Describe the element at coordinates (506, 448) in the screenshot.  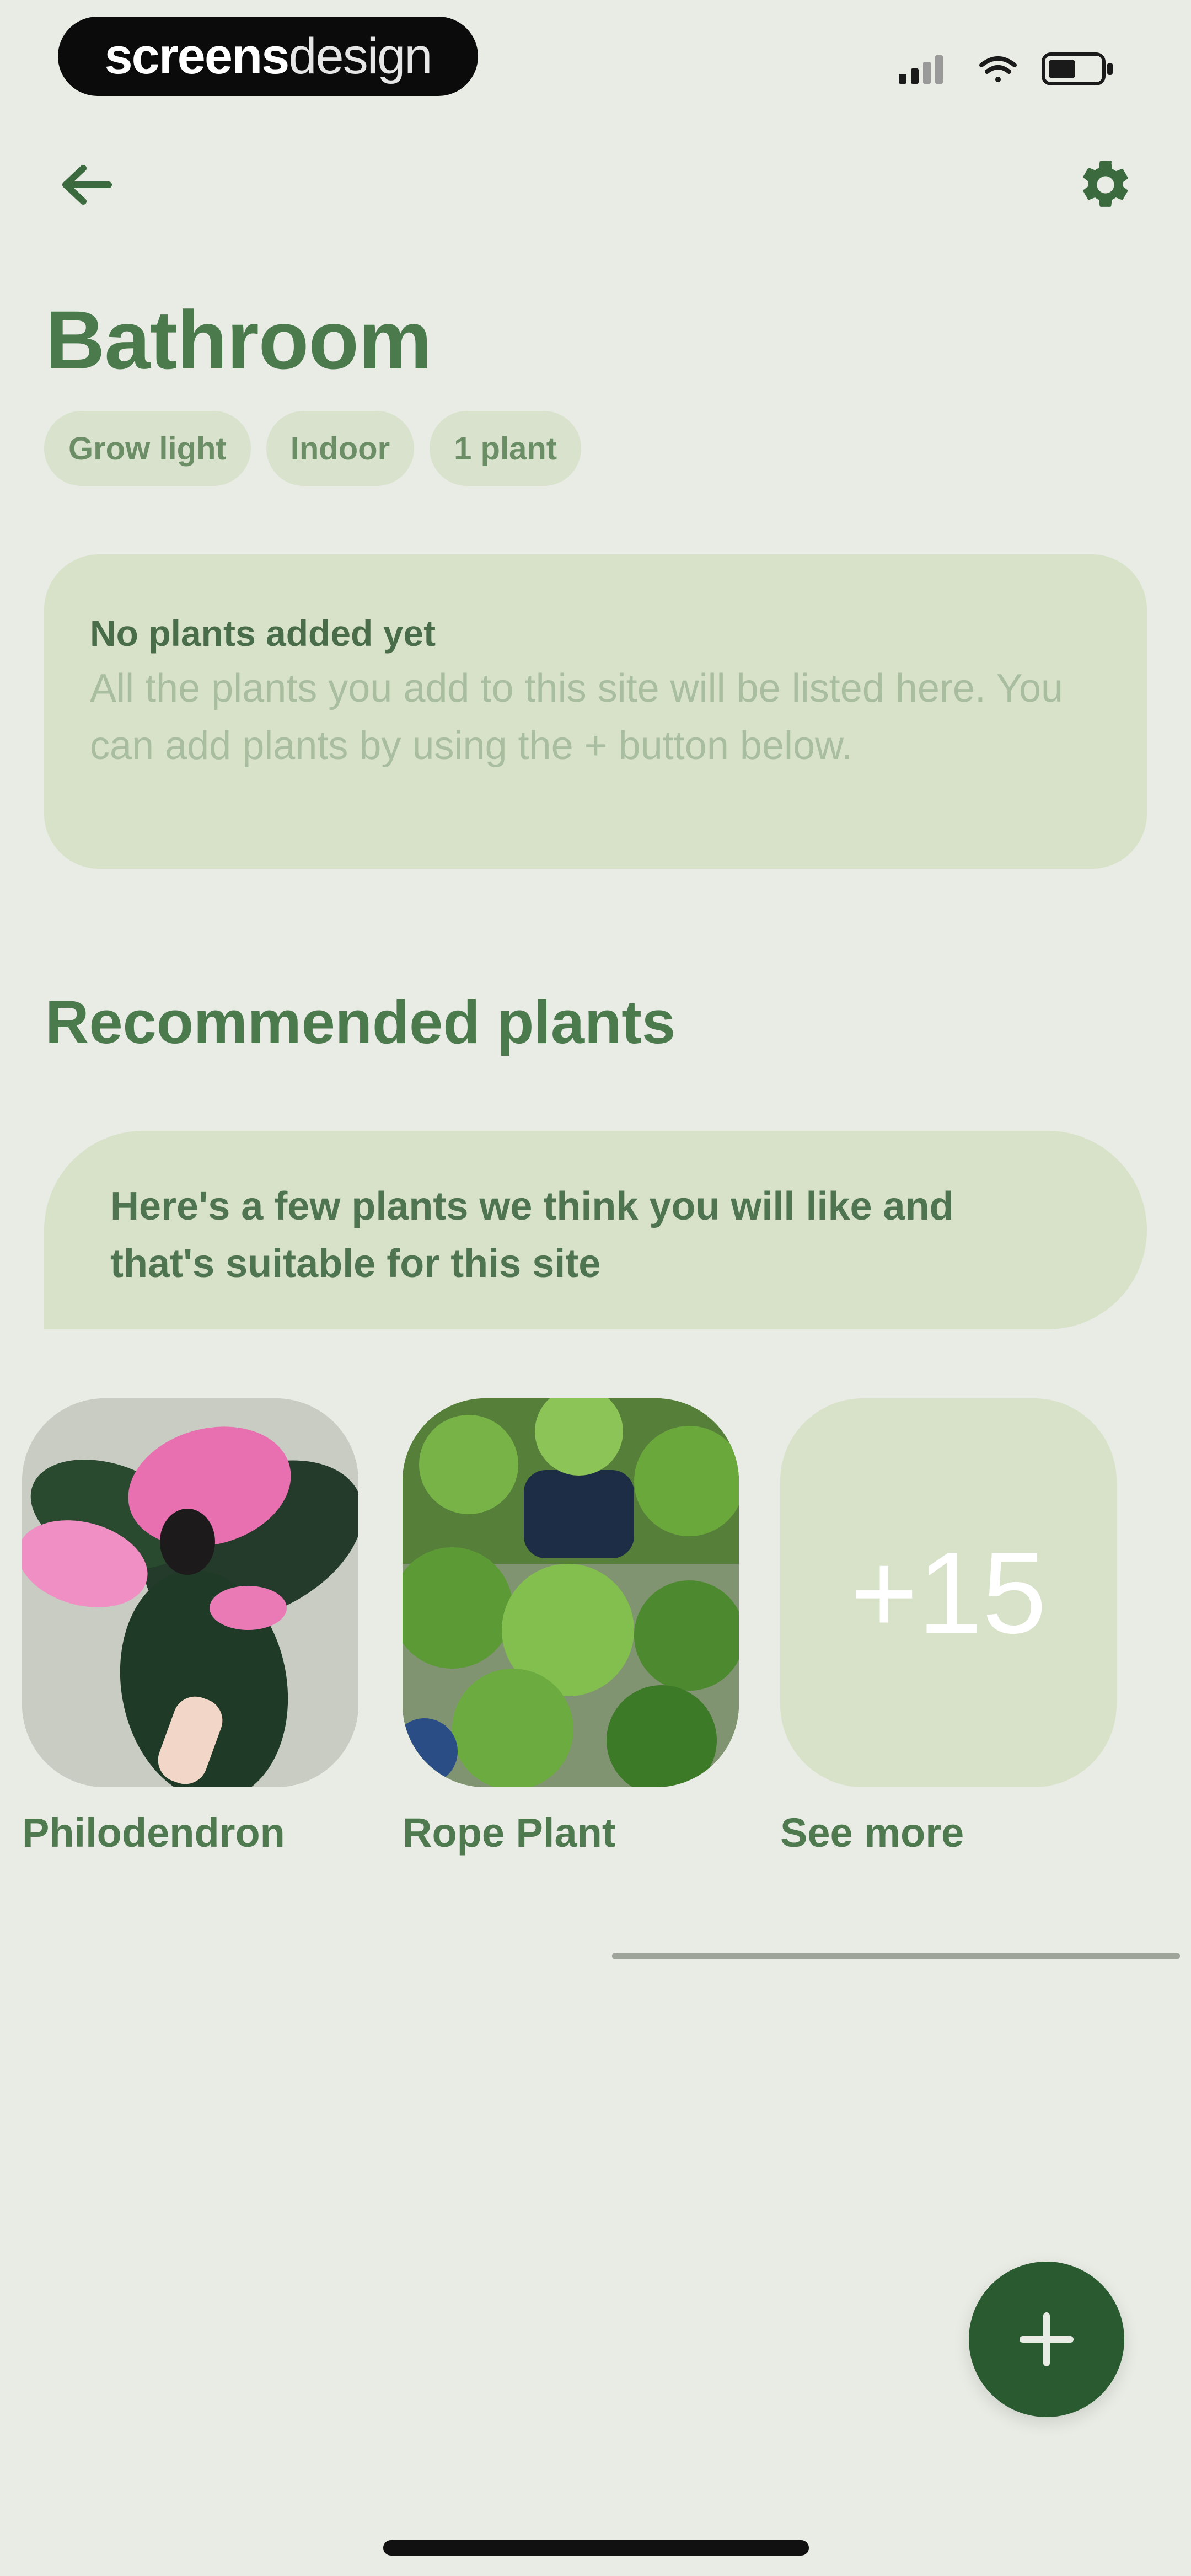
I see `tag-plant-count: 1 plant` at that location.